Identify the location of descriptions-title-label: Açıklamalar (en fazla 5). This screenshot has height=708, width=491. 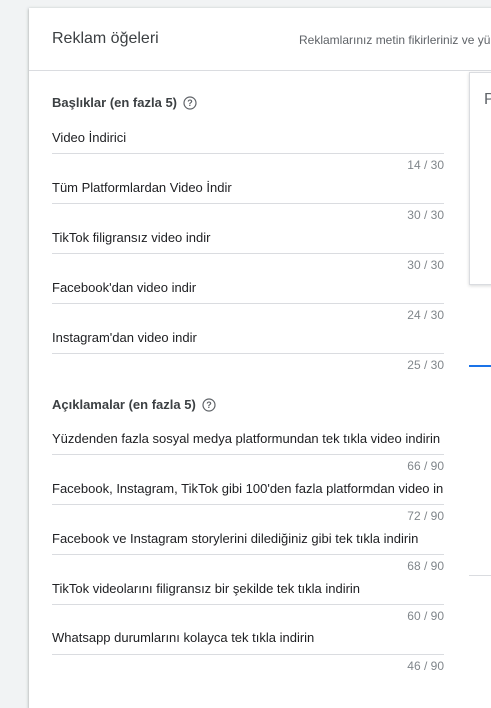
(124, 404).